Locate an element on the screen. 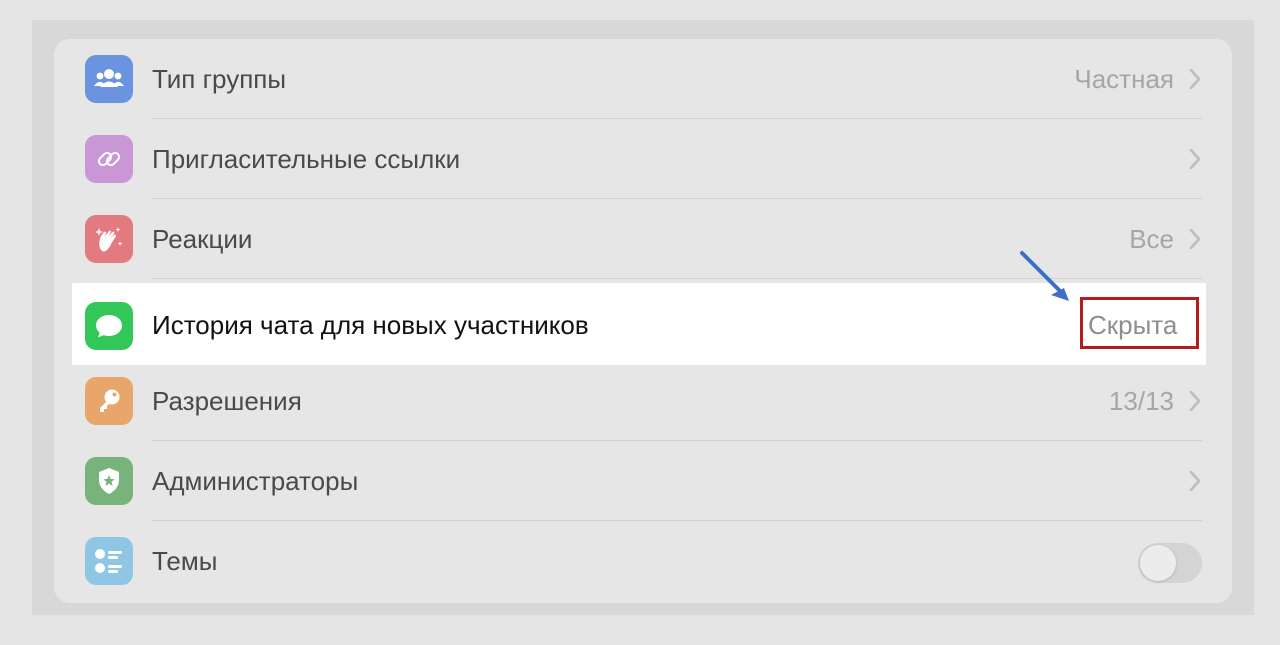 This screenshot has width=1280, height=645. settings-row-label: Пригласительные ссылки is located at coordinates (306, 159).